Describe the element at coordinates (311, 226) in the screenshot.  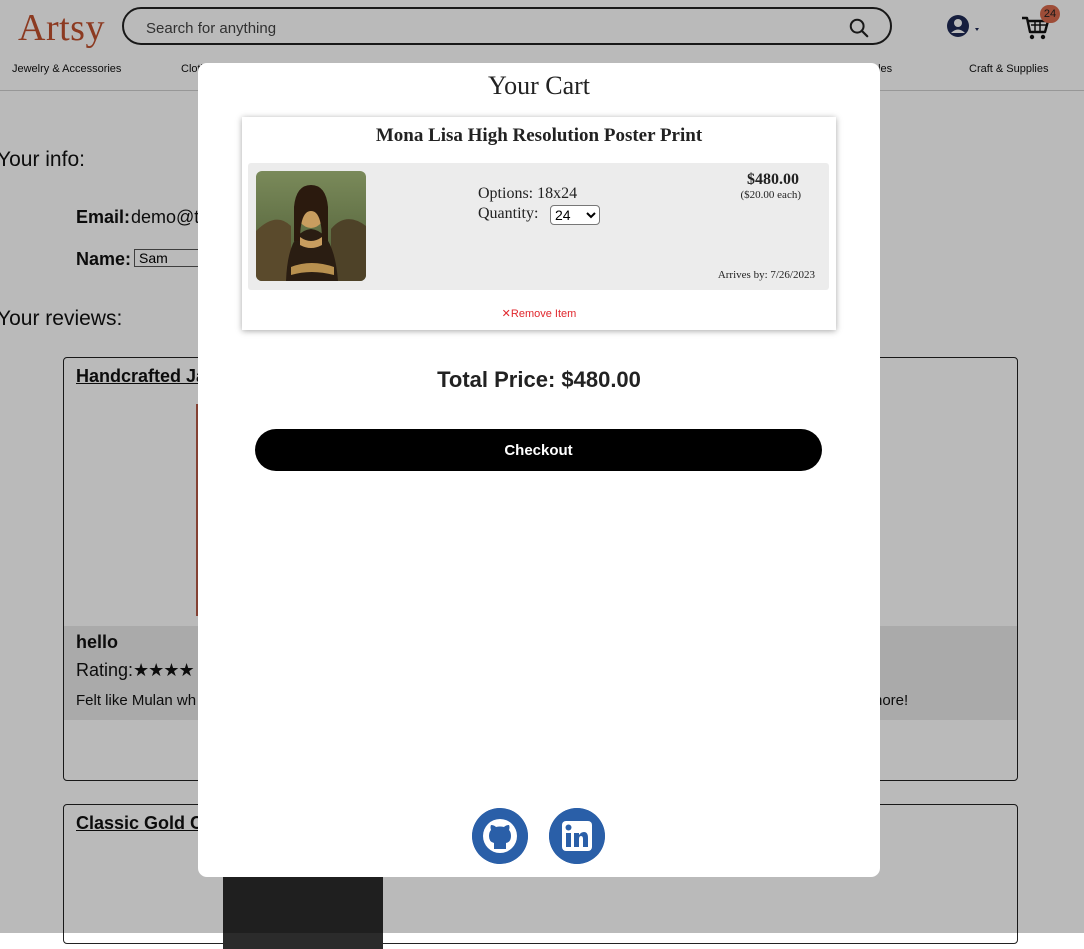
I see `mona-lisa-thumbnail` at that location.